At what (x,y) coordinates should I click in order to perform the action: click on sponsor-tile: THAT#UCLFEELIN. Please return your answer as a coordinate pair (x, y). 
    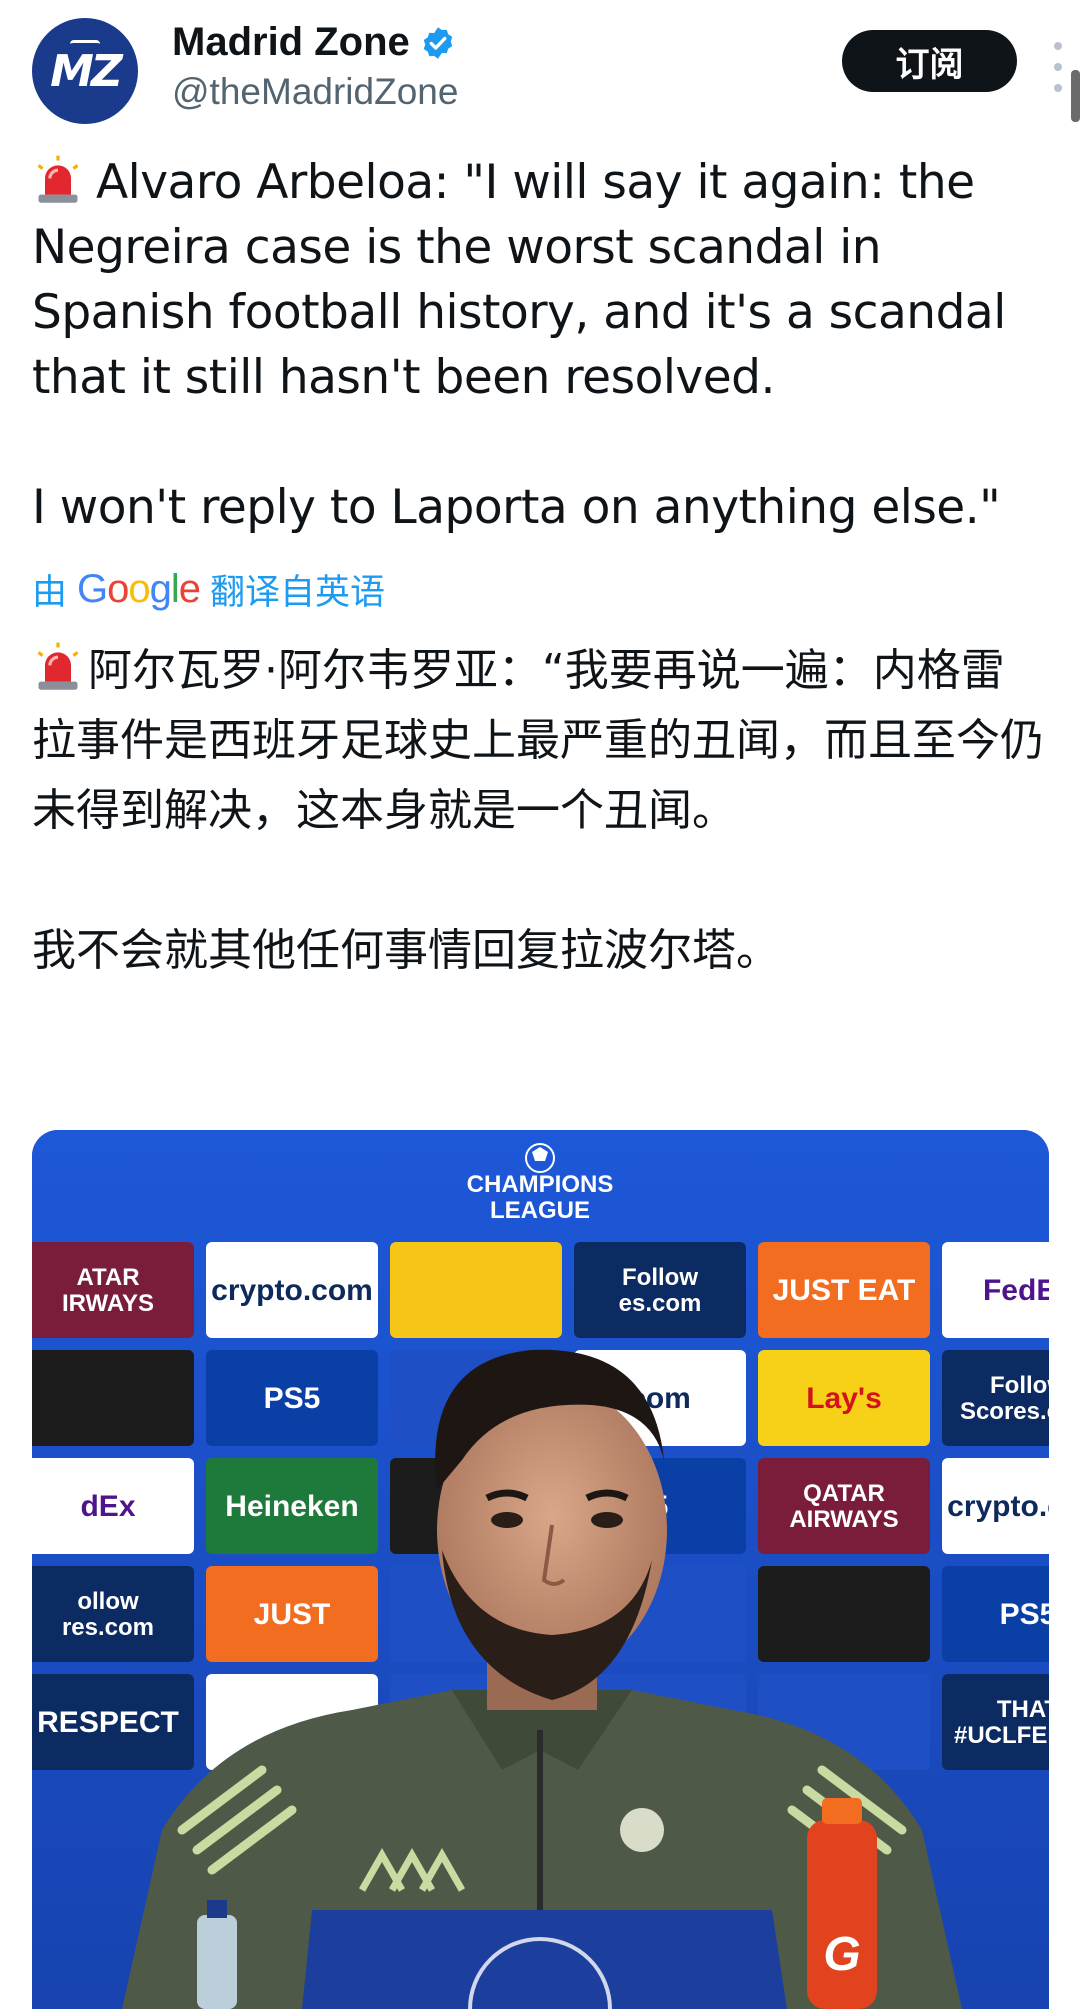
    Looking at the image, I should click on (995, 1722).